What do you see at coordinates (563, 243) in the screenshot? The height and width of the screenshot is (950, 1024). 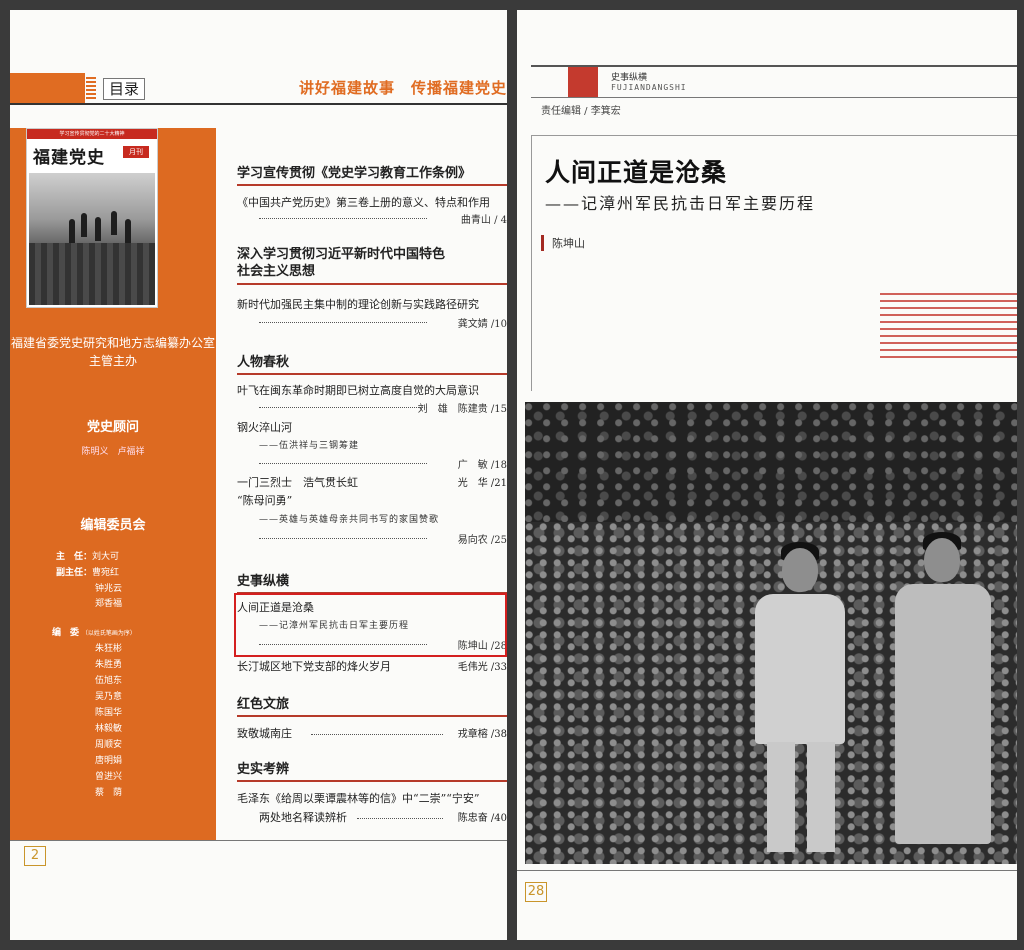 I see `article-author: 陈坤山` at bounding box center [563, 243].